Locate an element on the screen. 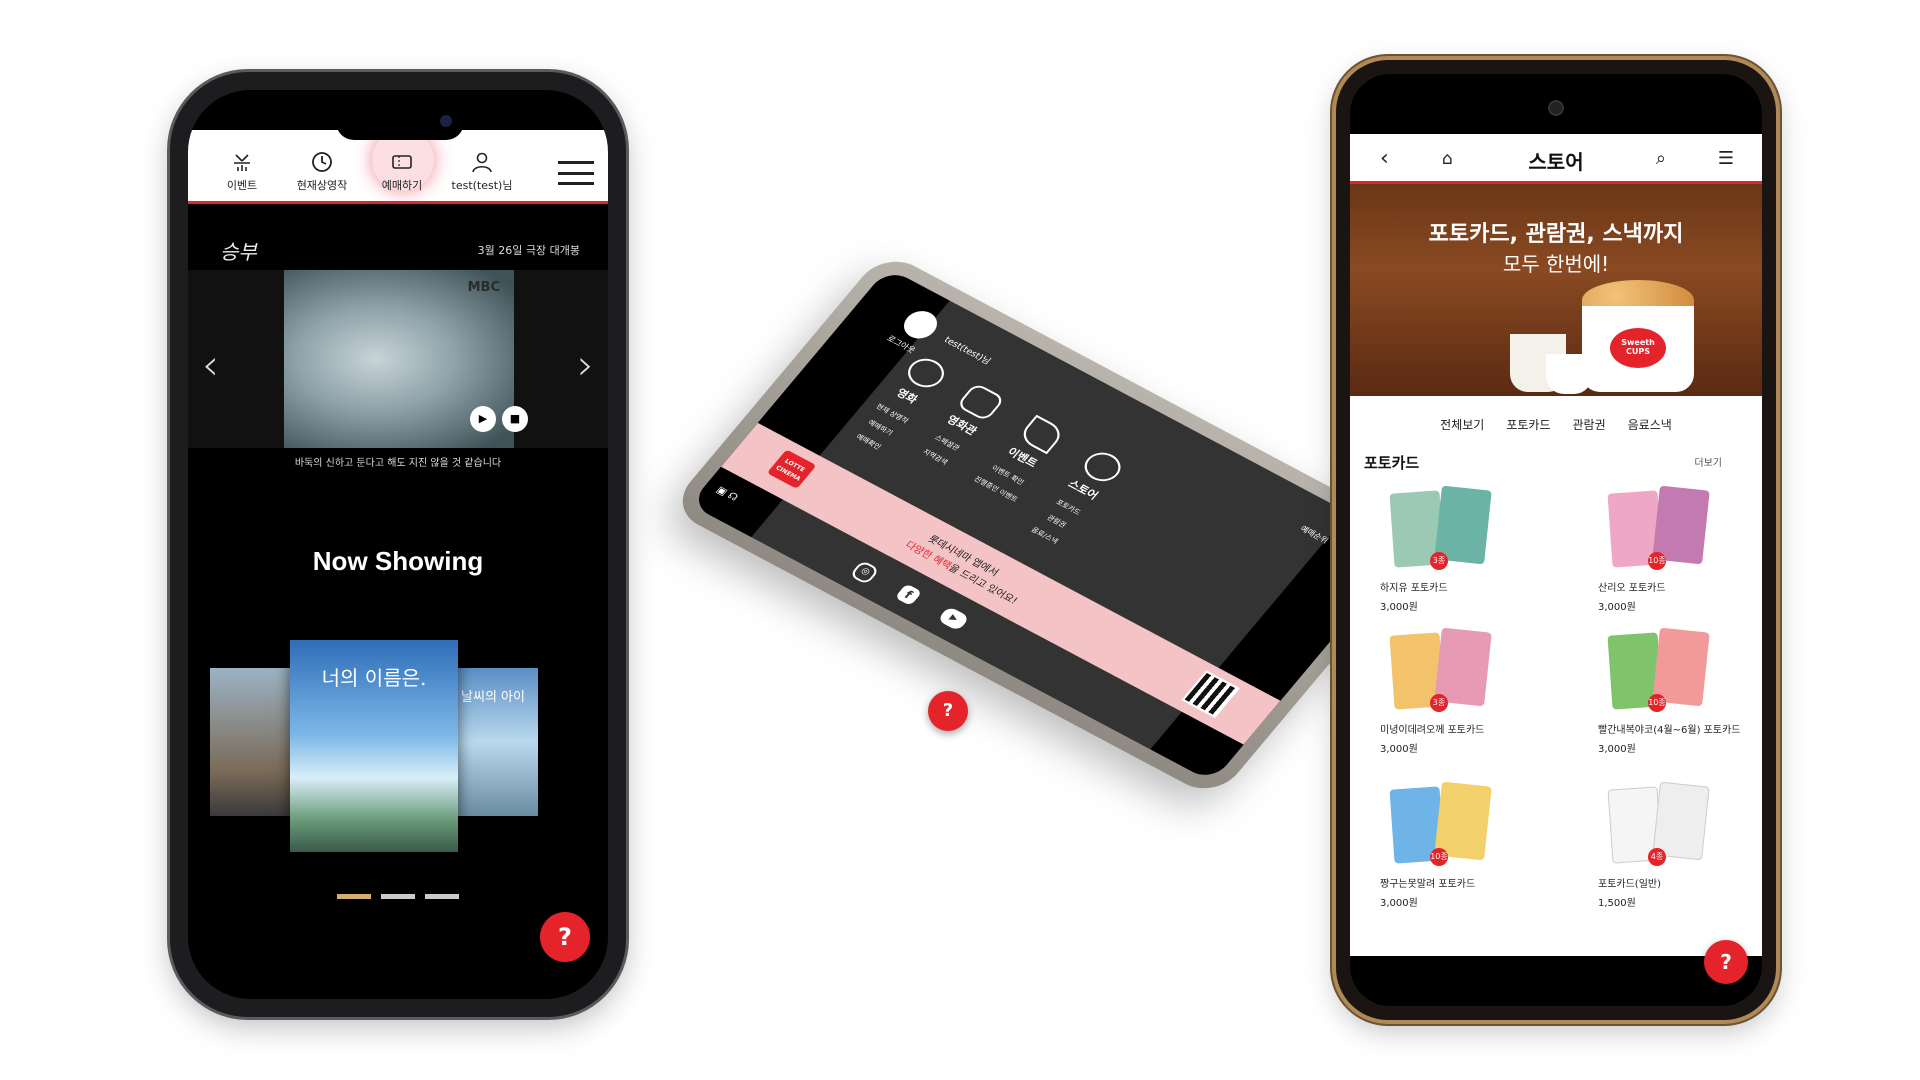 This screenshot has width=1920, height=1080. poster-right: 날씨의 아이 is located at coordinates (493, 742).